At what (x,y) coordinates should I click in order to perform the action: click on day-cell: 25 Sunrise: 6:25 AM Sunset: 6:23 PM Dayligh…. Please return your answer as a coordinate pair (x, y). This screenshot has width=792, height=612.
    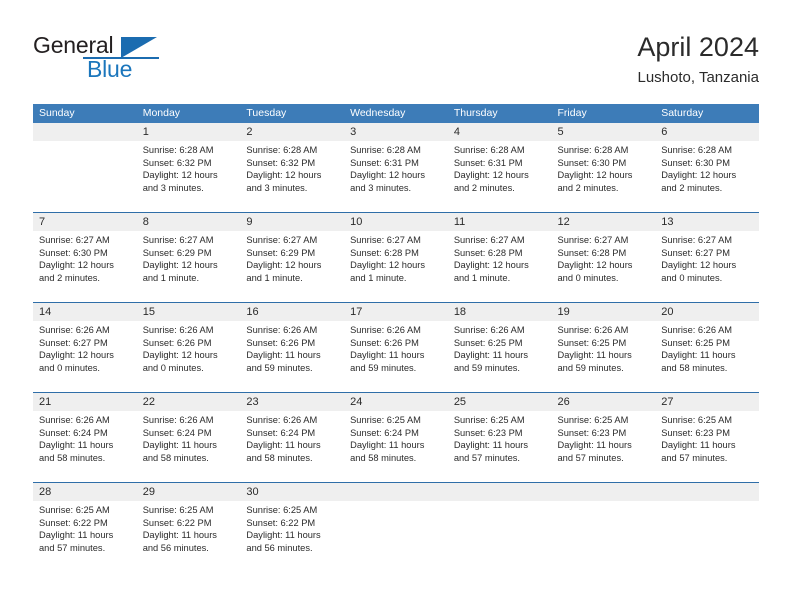
    Looking at the image, I should click on (499, 437).